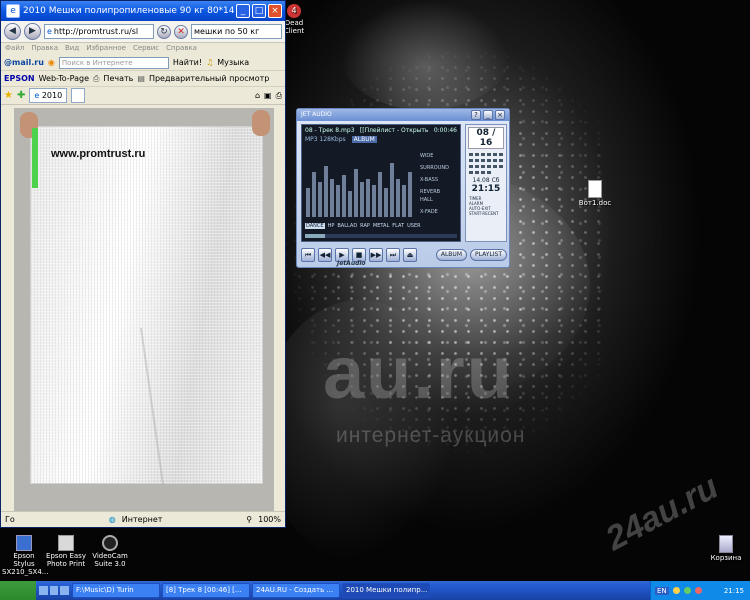 The width and height of the screenshot is (750, 600). Describe the element at coordinates (21, 95) in the screenshot. I see `add-favorite-icon: ✚` at that location.